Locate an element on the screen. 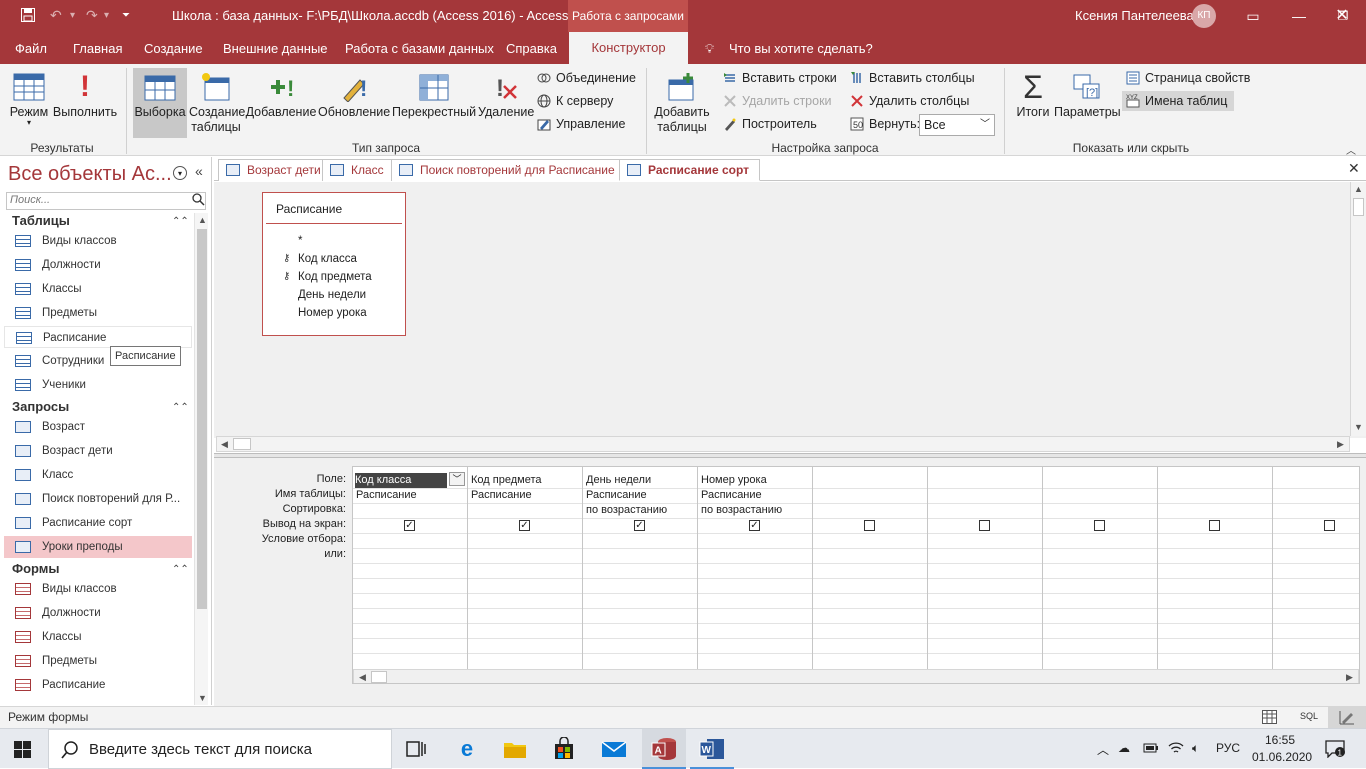 The height and width of the screenshot is (769, 1366). grid-column: Код класса ﹀ Расписание ✓ is located at coordinates (410, 568).